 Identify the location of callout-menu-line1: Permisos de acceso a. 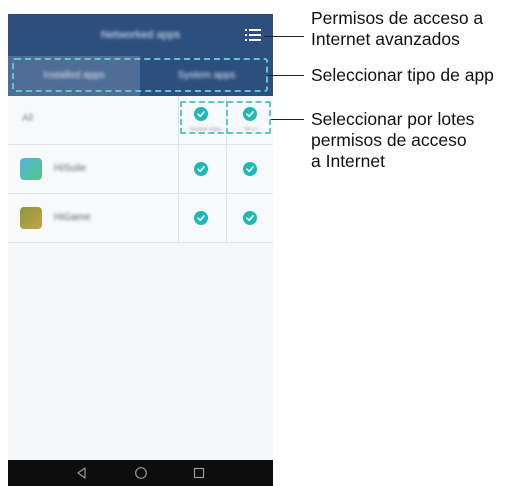
(397, 18).